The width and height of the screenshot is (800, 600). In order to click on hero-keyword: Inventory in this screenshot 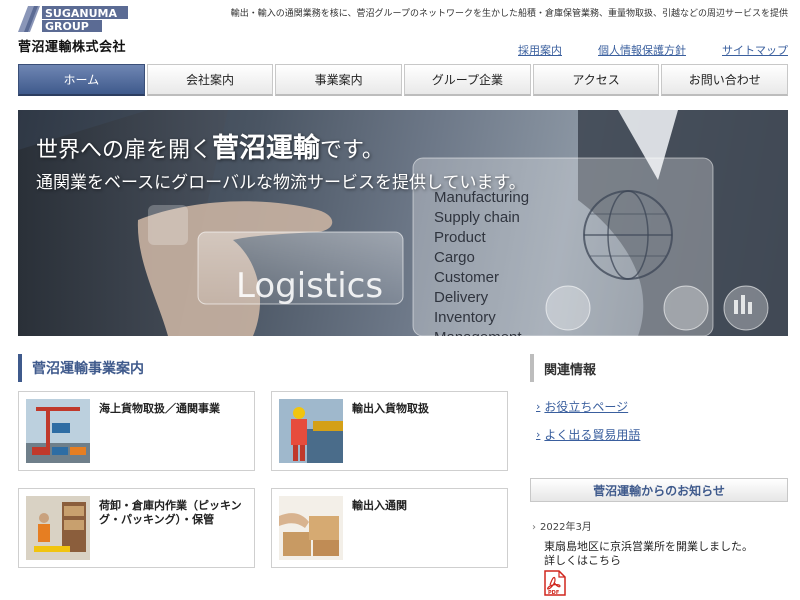, I will do `click(465, 317)`.